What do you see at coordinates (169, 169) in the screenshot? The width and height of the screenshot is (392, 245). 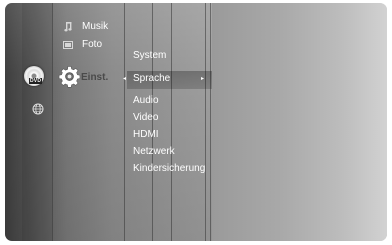 I see `submenu-item-kindersicherung: Kindersicherung` at bounding box center [169, 169].